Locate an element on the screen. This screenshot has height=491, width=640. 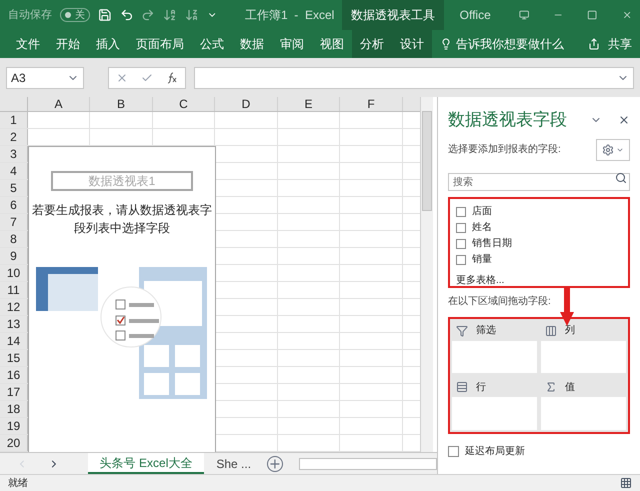
autosave-label: 自动保存 is located at coordinates (30, 15).